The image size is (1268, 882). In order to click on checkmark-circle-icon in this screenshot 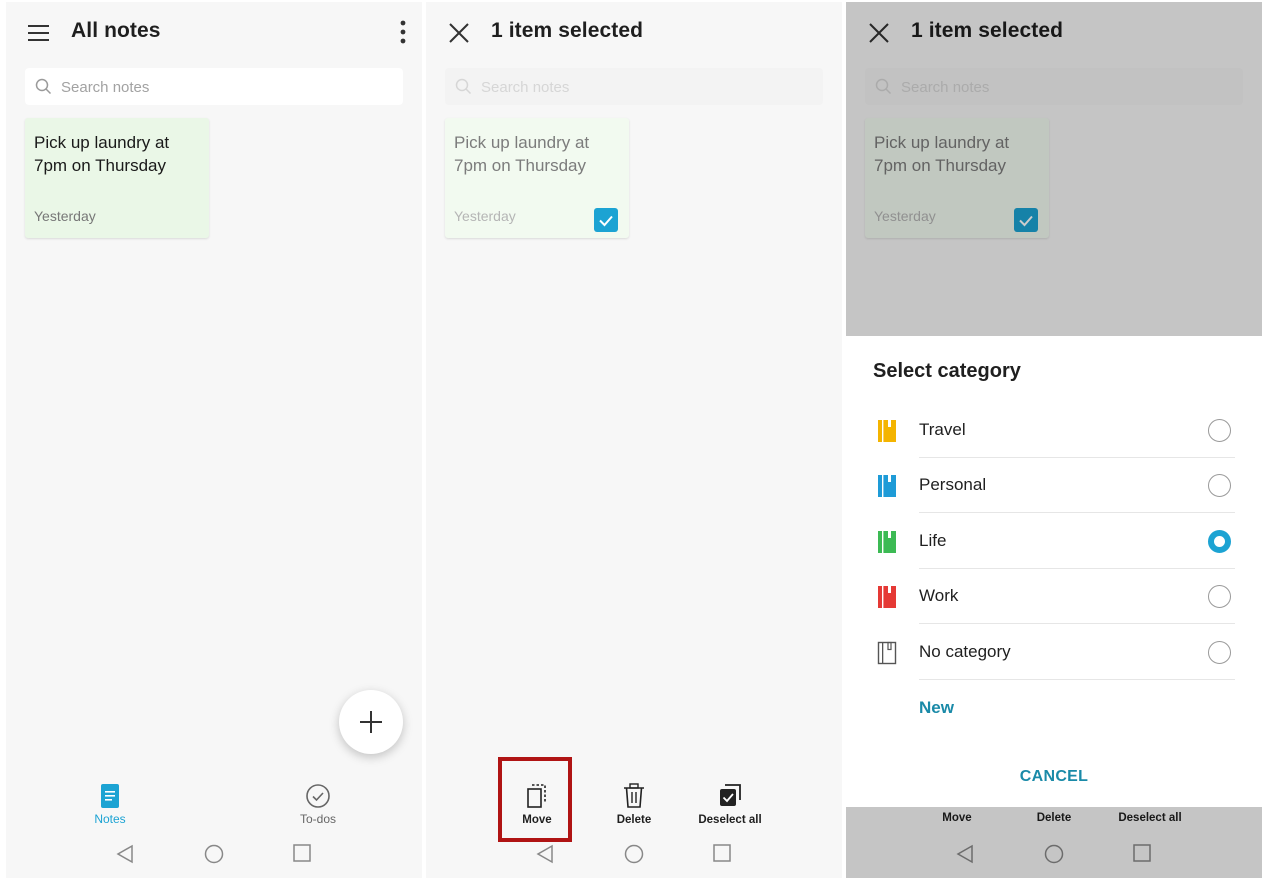, I will do `click(318, 796)`.